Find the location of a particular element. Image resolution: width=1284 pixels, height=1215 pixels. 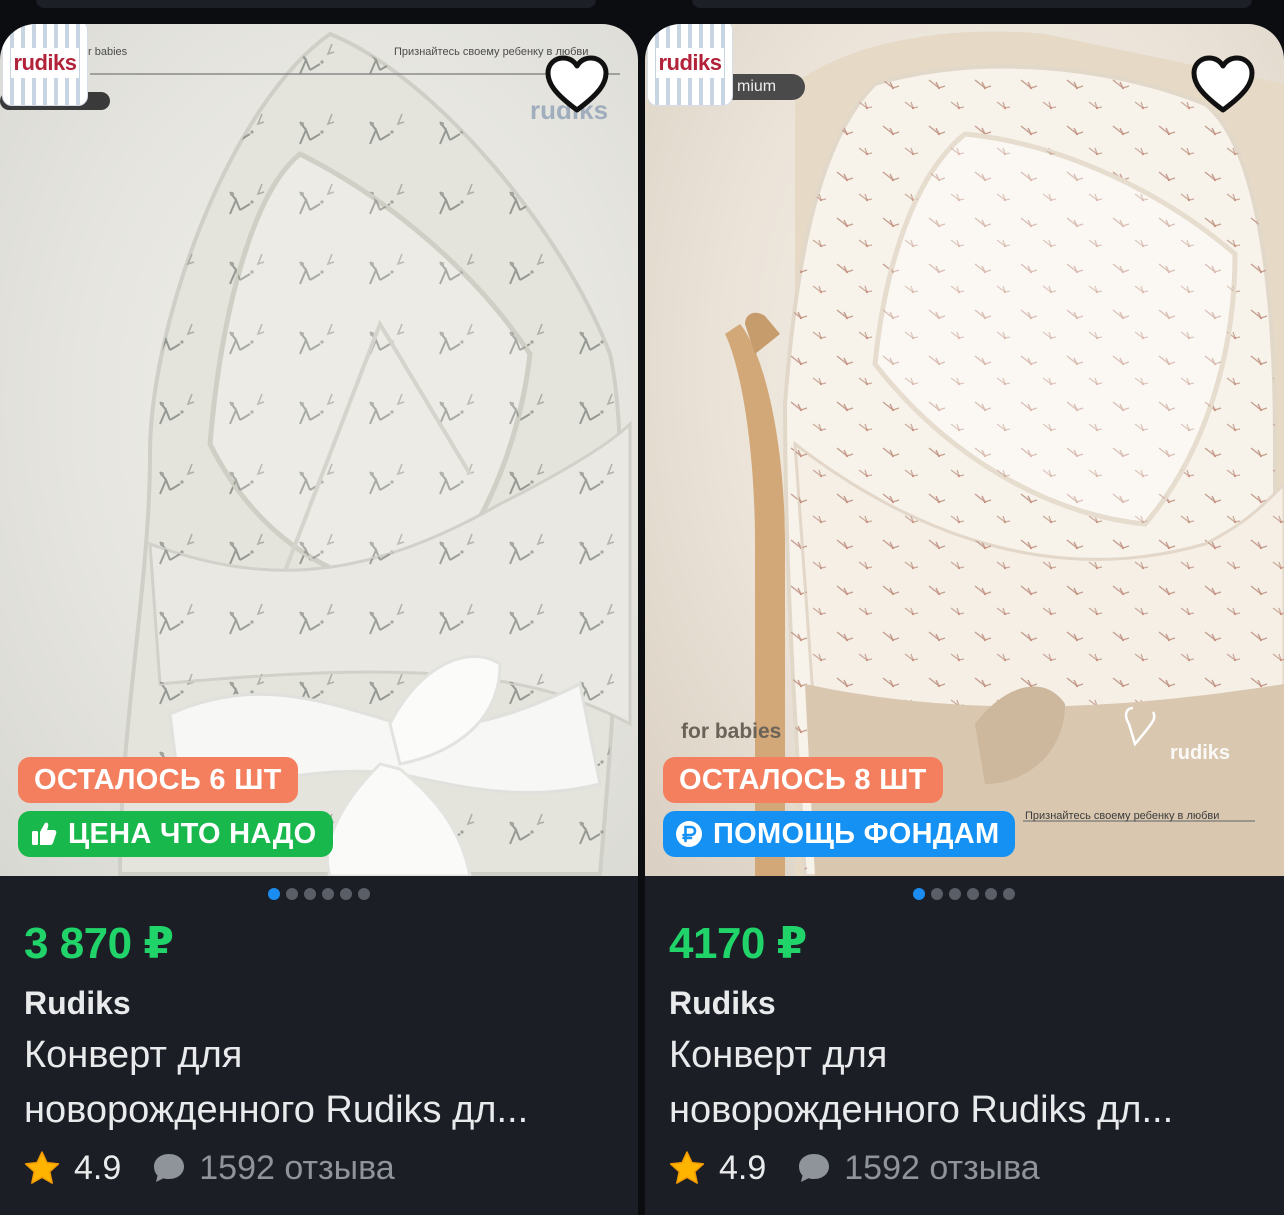

product-price: 4170 ₽ is located at coordinates (738, 943).